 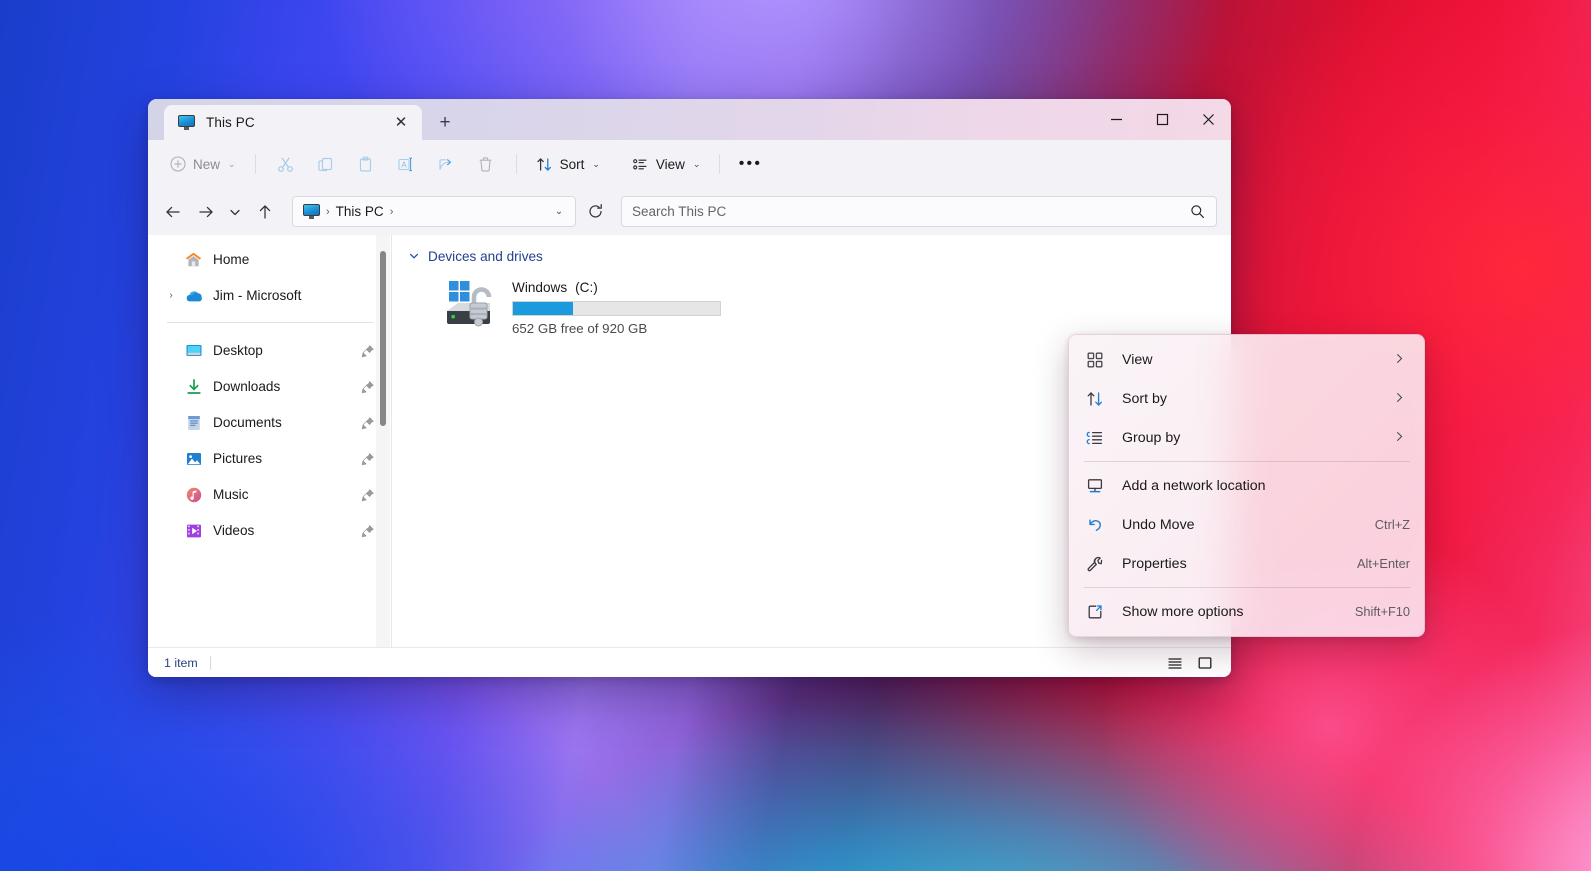 I want to click on new-button-label: New, so click(x=207, y=164).